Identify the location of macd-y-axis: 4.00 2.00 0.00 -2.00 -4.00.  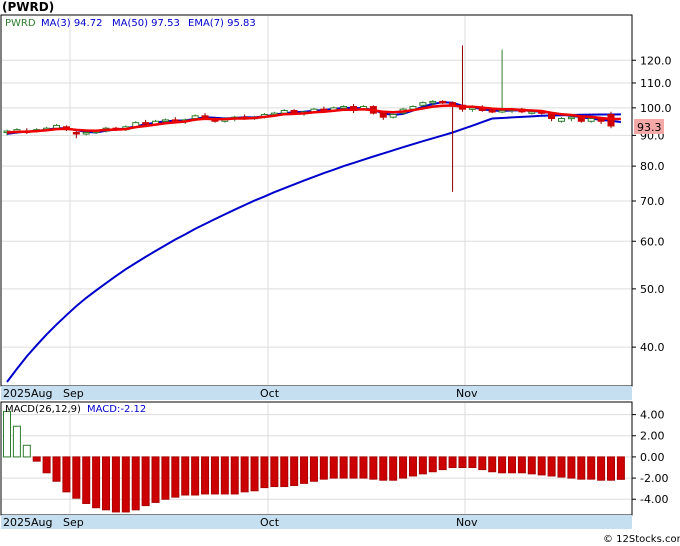
(650, 457).